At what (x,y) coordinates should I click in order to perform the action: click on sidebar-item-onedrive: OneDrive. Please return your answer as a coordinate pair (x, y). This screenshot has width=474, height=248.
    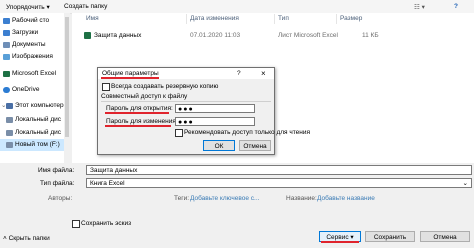
    Looking at the image, I should click on (35, 90).